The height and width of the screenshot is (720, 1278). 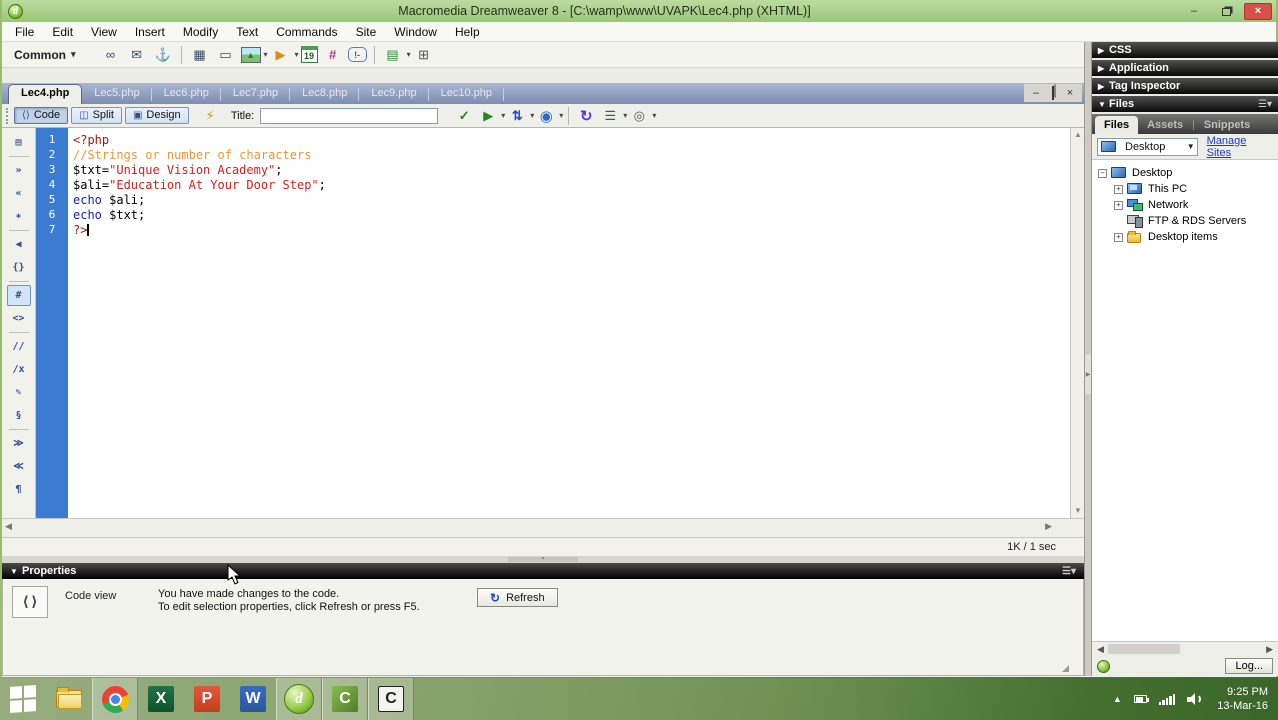 What do you see at coordinates (1185, 104) in the screenshot?
I see `files-panel-header: ▼ Files ☰▾` at bounding box center [1185, 104].